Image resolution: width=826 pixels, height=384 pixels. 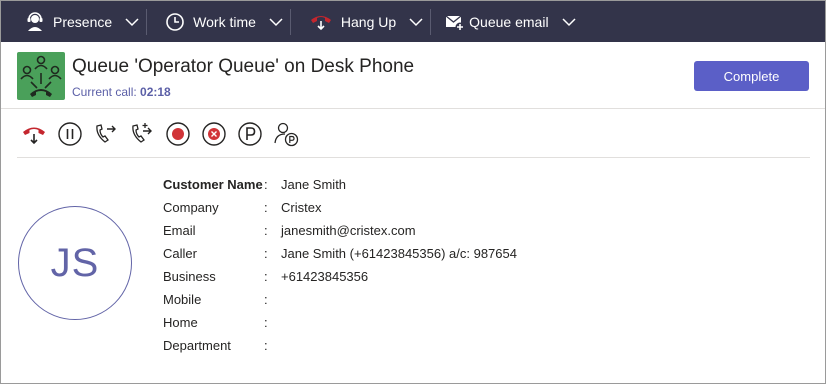 I want to click on detail-value: Jane Smith (+61423845356) a/c: 987654, so click(x=399, y=253).